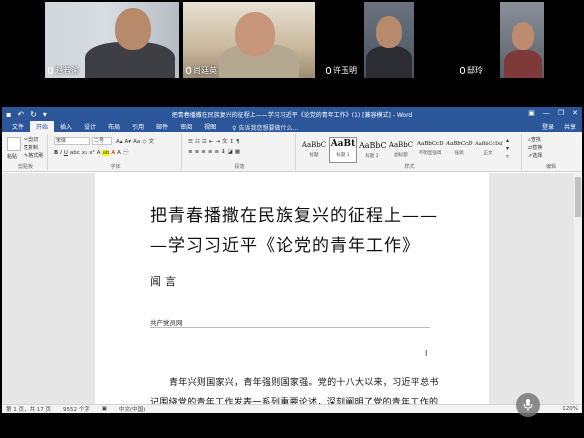 This screenshot has width=584, height=438. What do you see at coordinates (570, 409) in the screenshot?
I see `zoom-level: 120%` at bounding box center [570, 409].